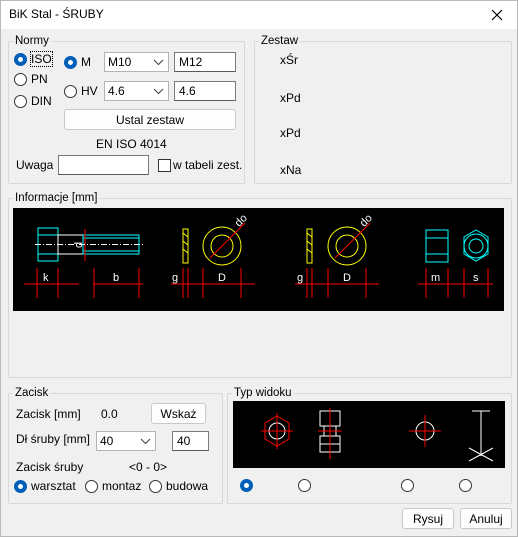 The width and height of the screenshot is (518, 537). What do you see at coordinates (109, 414) in the screenshot?
I see `zacisk-value: 0.0` at bounding box center [109, 414].